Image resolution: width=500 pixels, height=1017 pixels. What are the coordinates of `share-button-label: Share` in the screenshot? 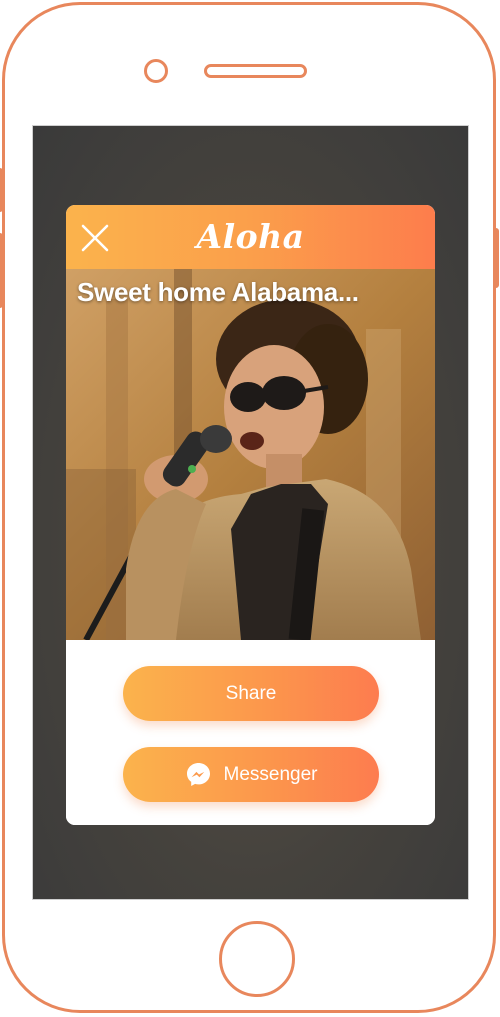 It's located at (251, 693).